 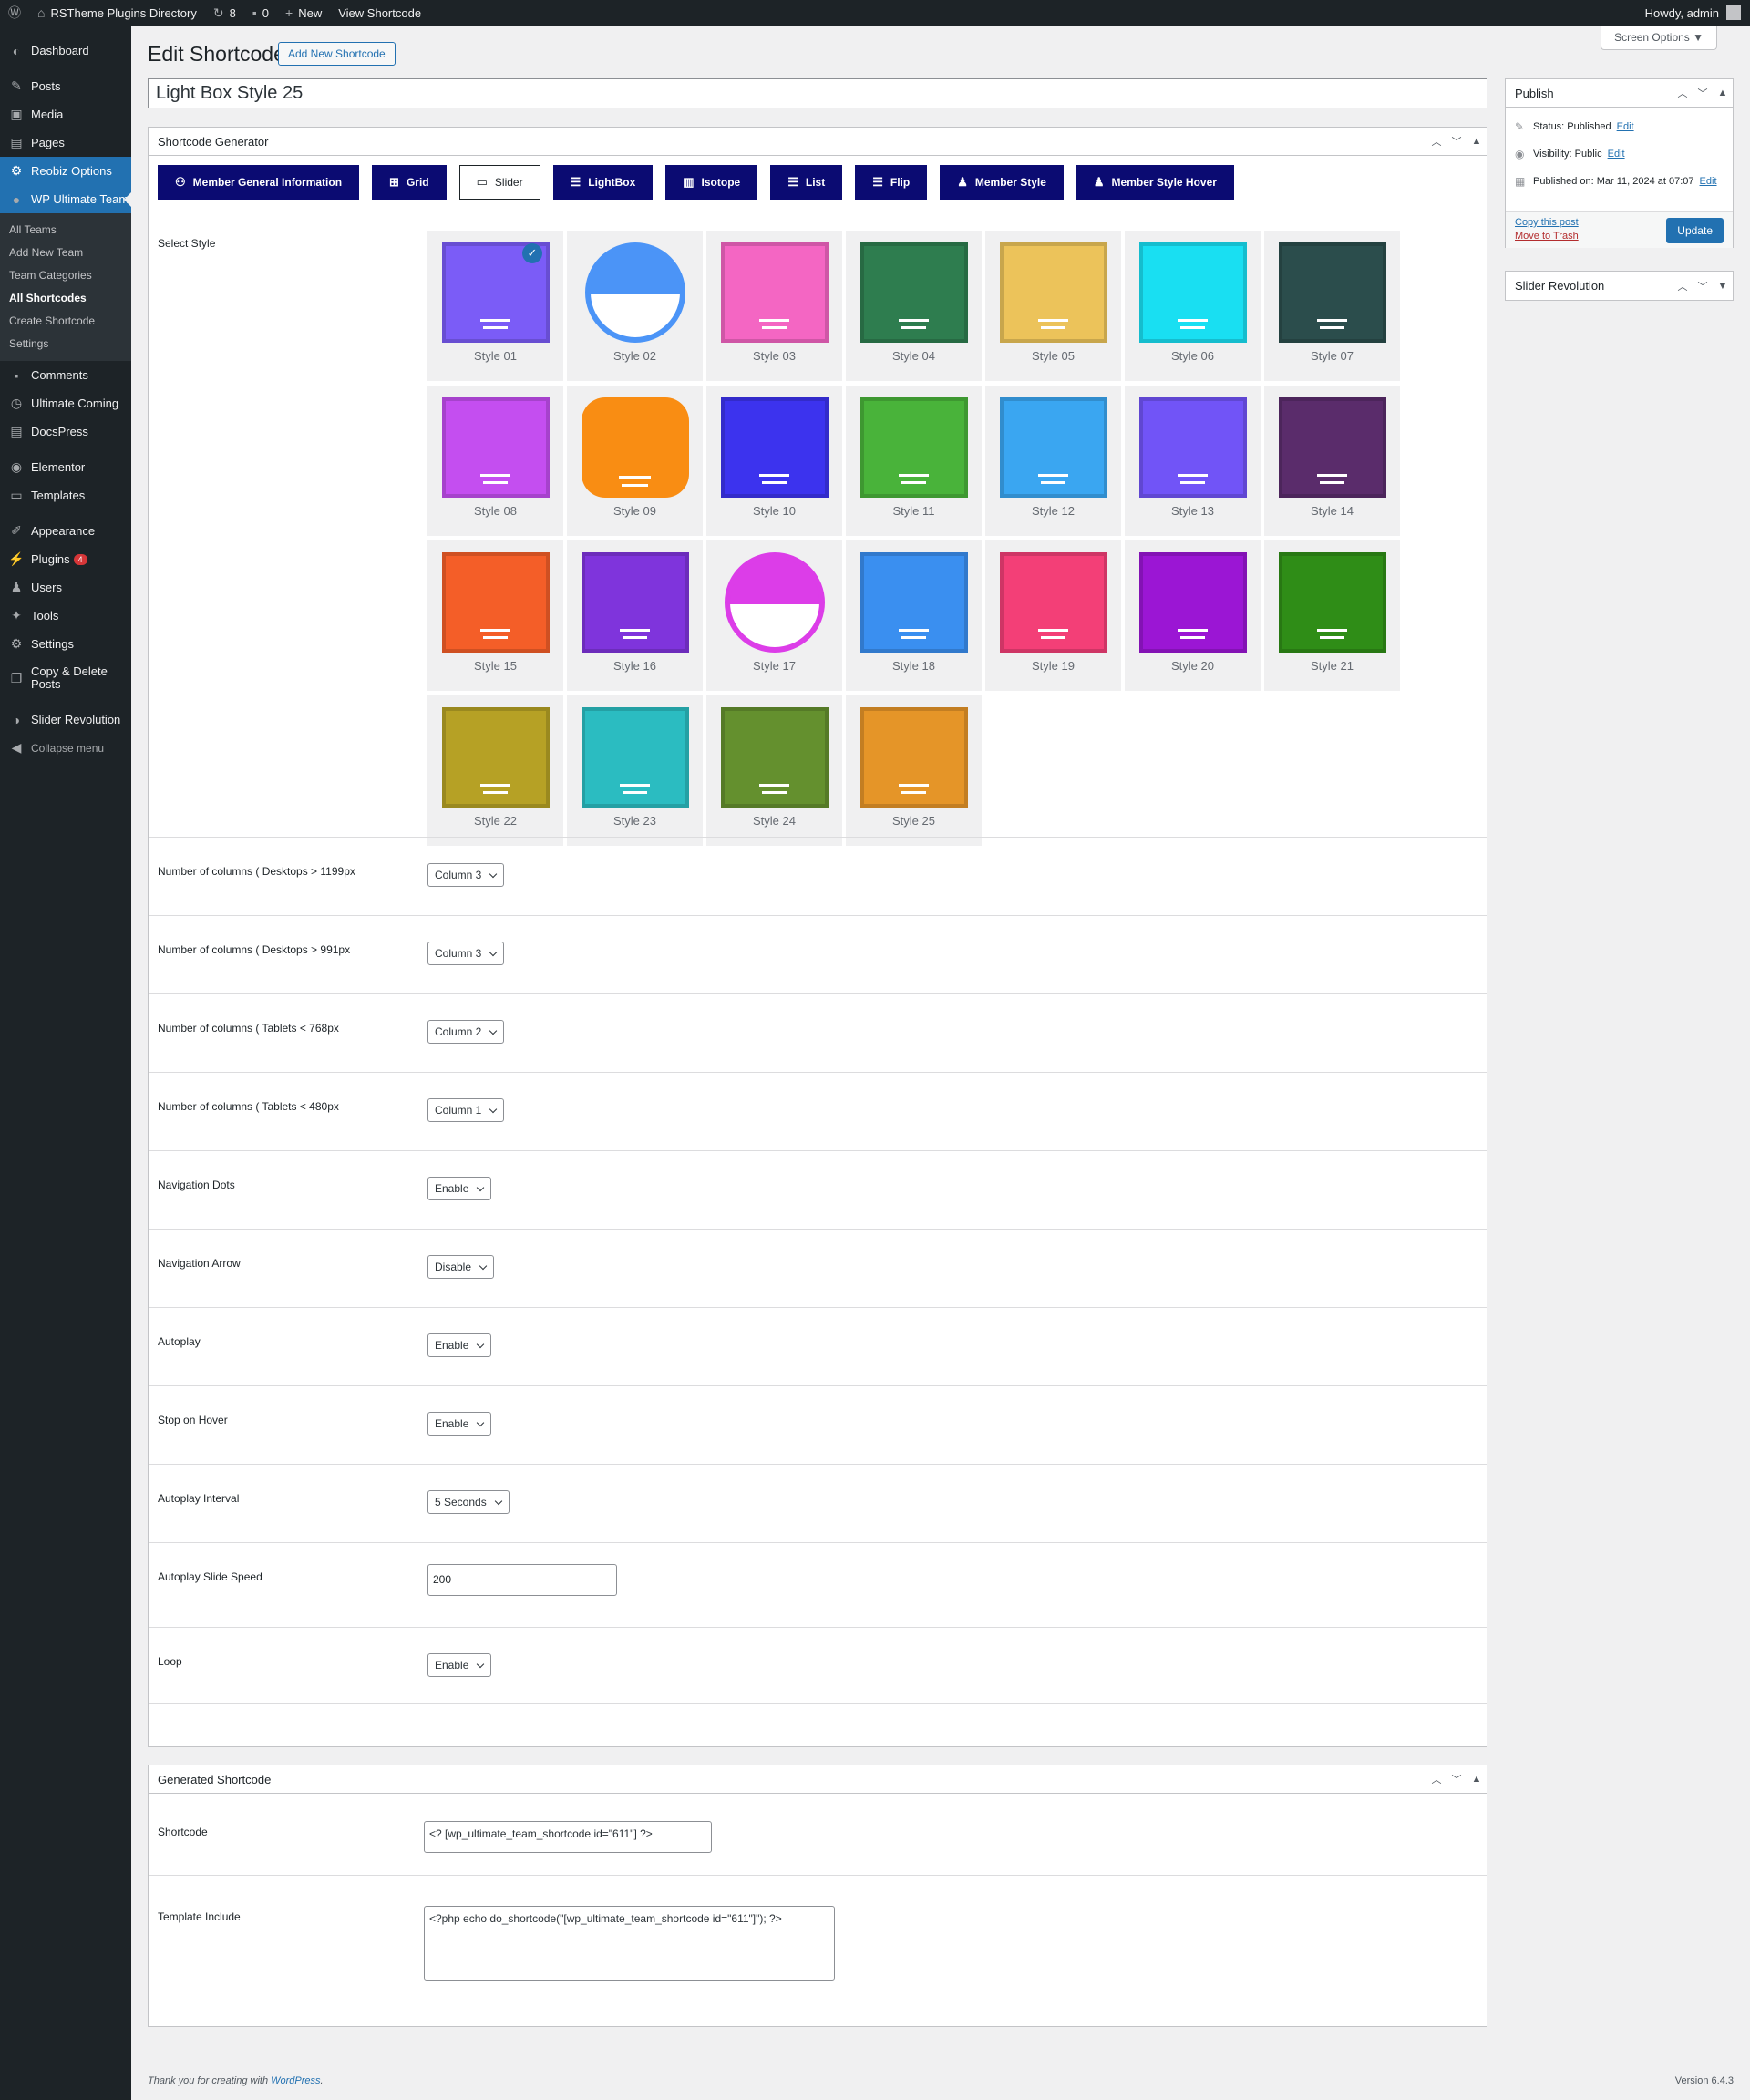 I want to click on setting-select: Disable, so click(x=461, y=1267).